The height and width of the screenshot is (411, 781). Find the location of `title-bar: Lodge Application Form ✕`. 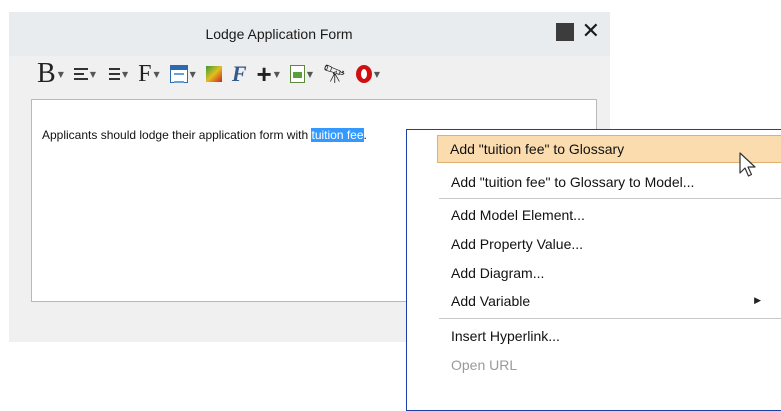

title-bar: Lodge Application Form ✕ is located at coordinates (309, 34).